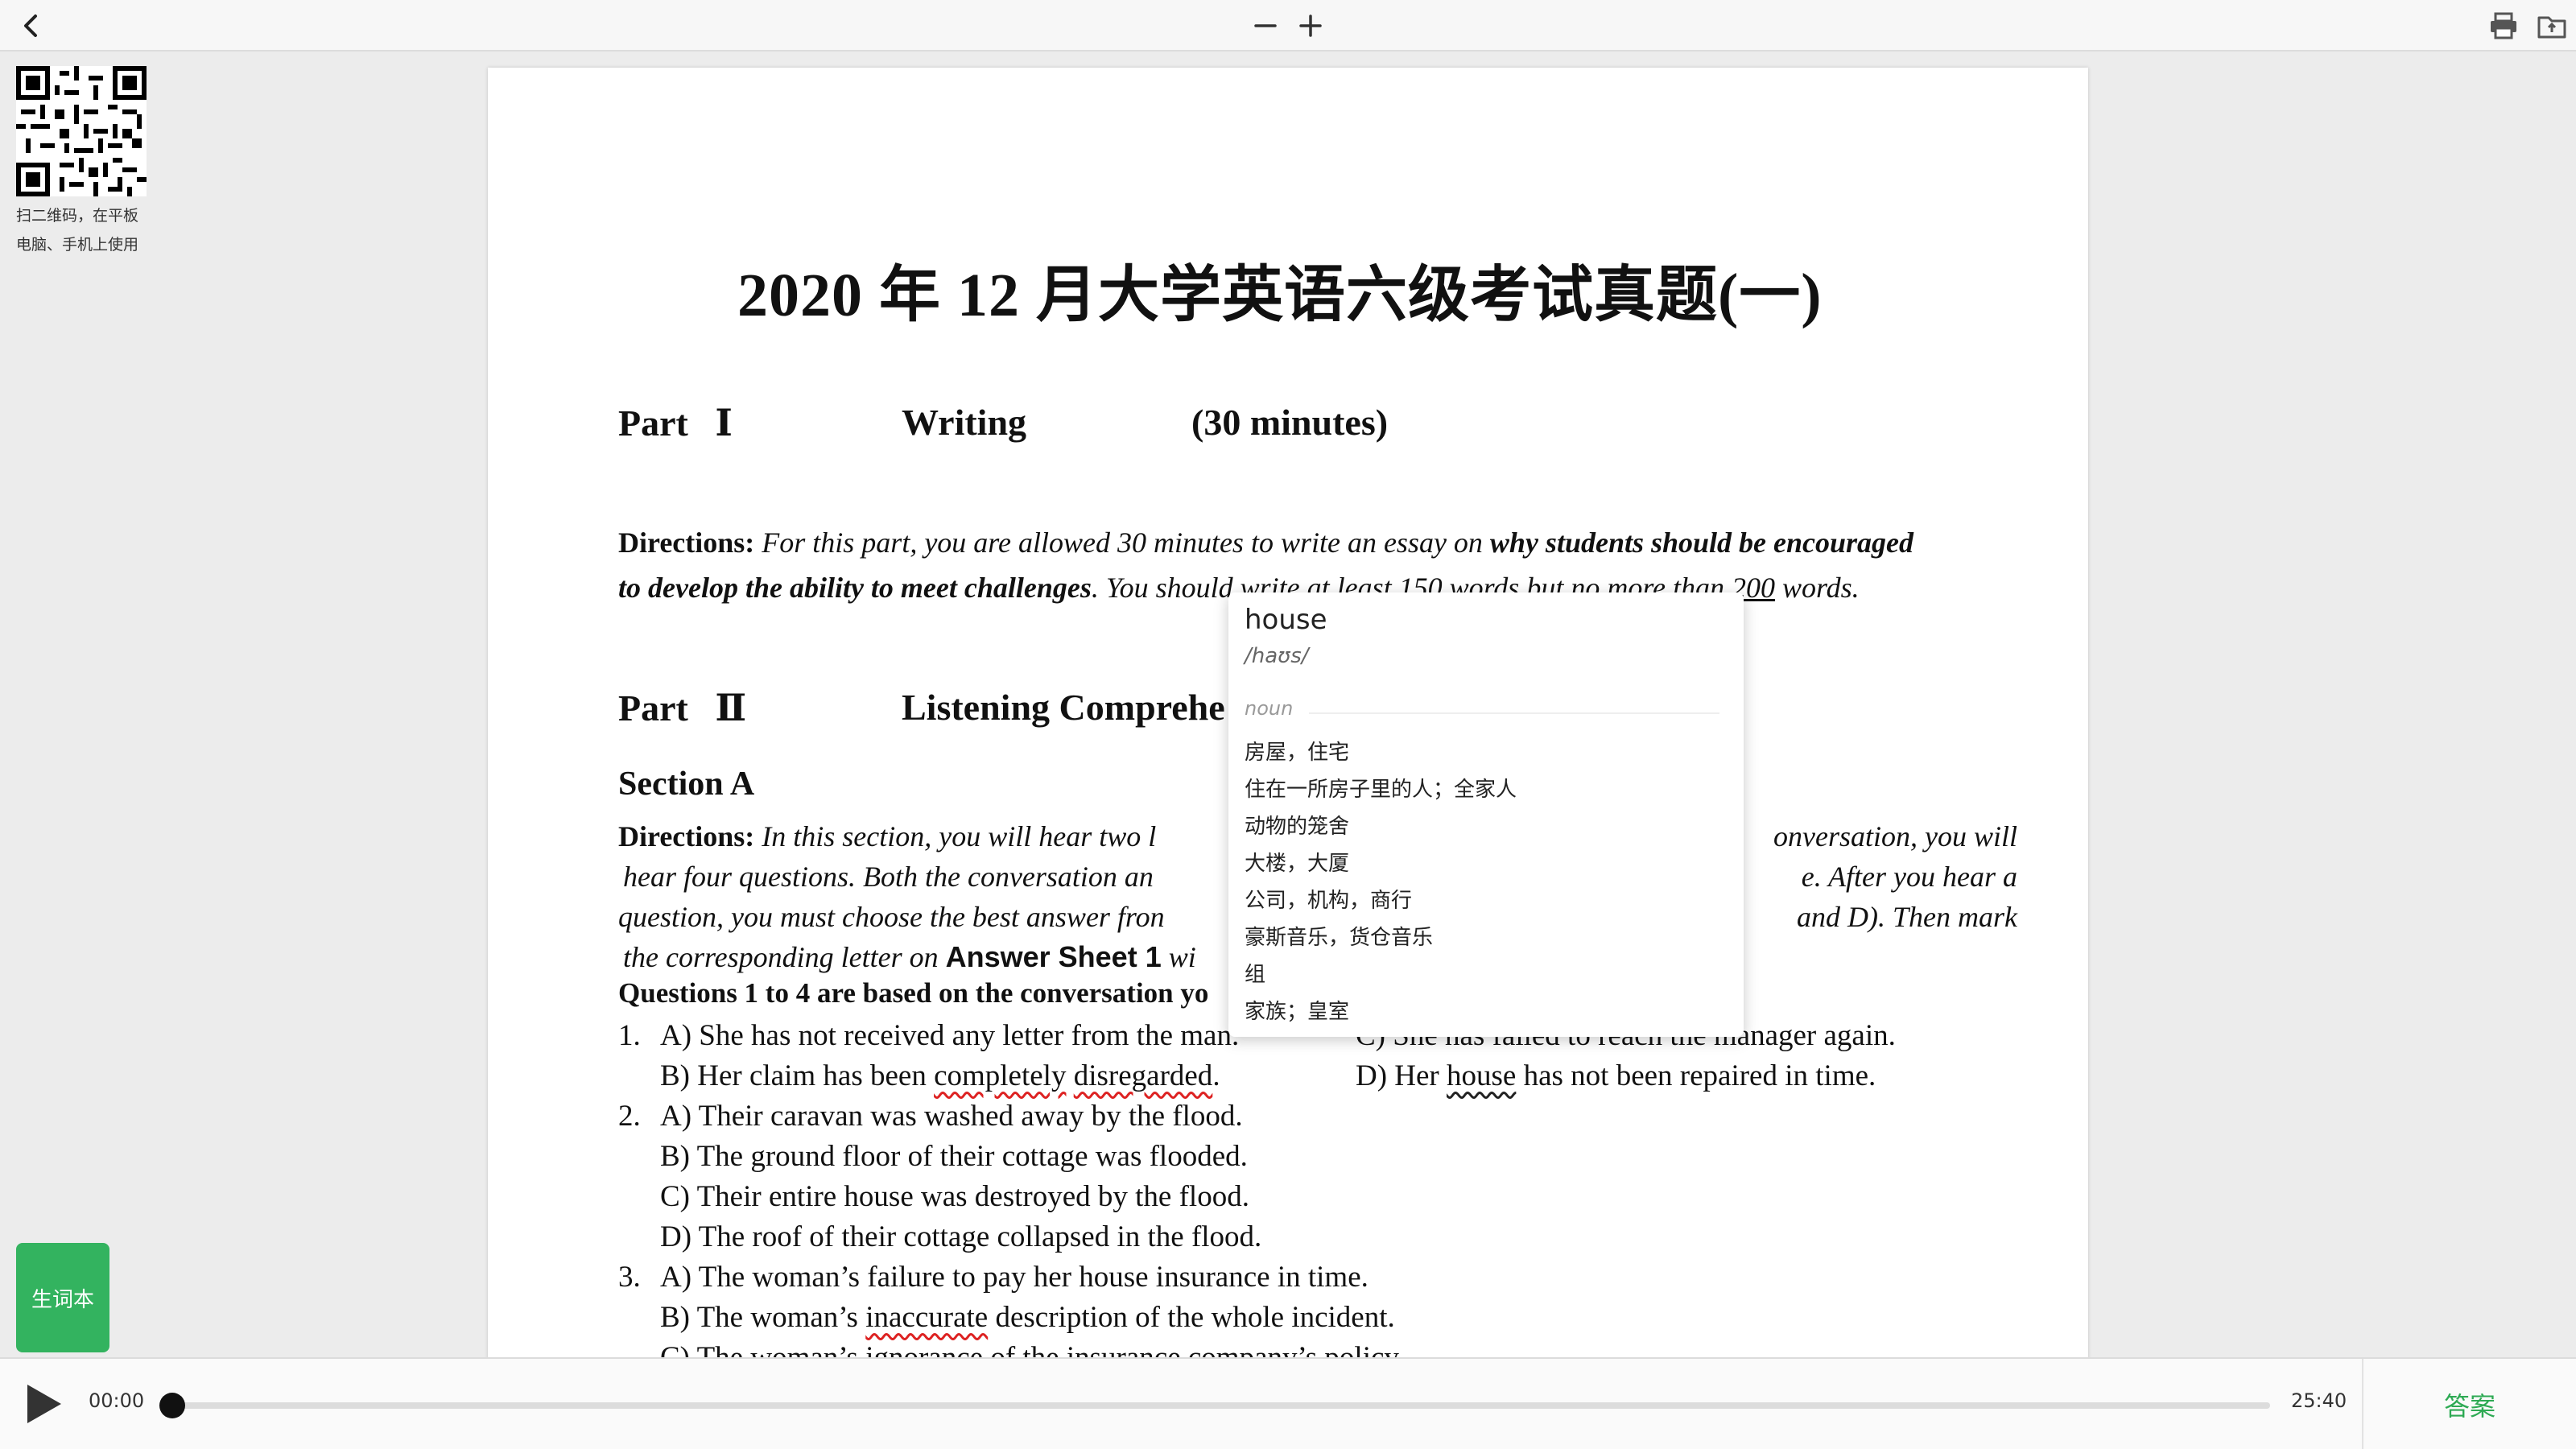 This screenshot has height=1449, width=2576. What do you see at coordinates (1063, 707) in the screenshot?
I see `part-2-name: Listening Comprehe` at bounding box center [1063, 707].